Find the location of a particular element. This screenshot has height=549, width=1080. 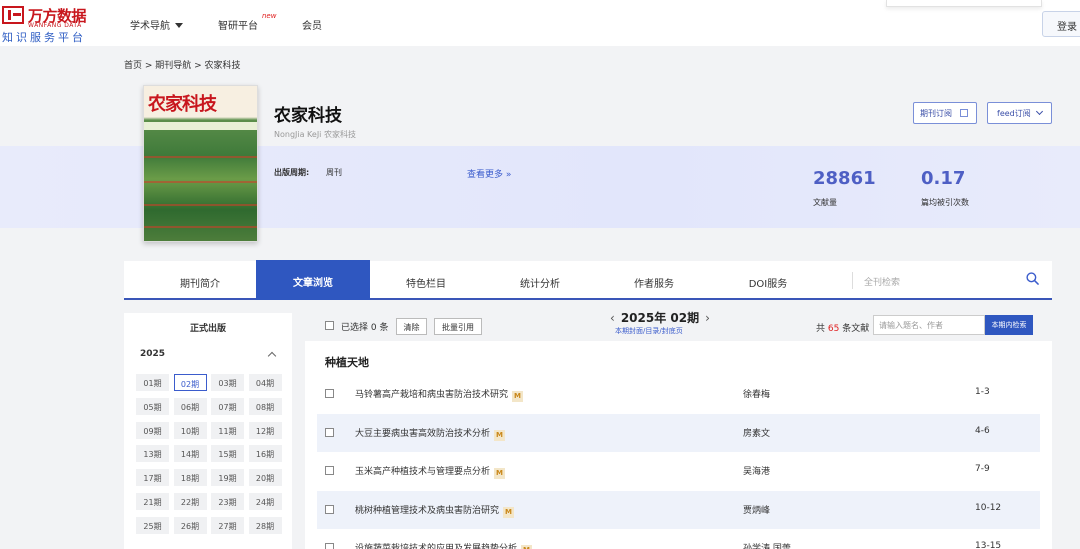

batch-cite-button: 批量引用 is located at coordinates (458, 326).